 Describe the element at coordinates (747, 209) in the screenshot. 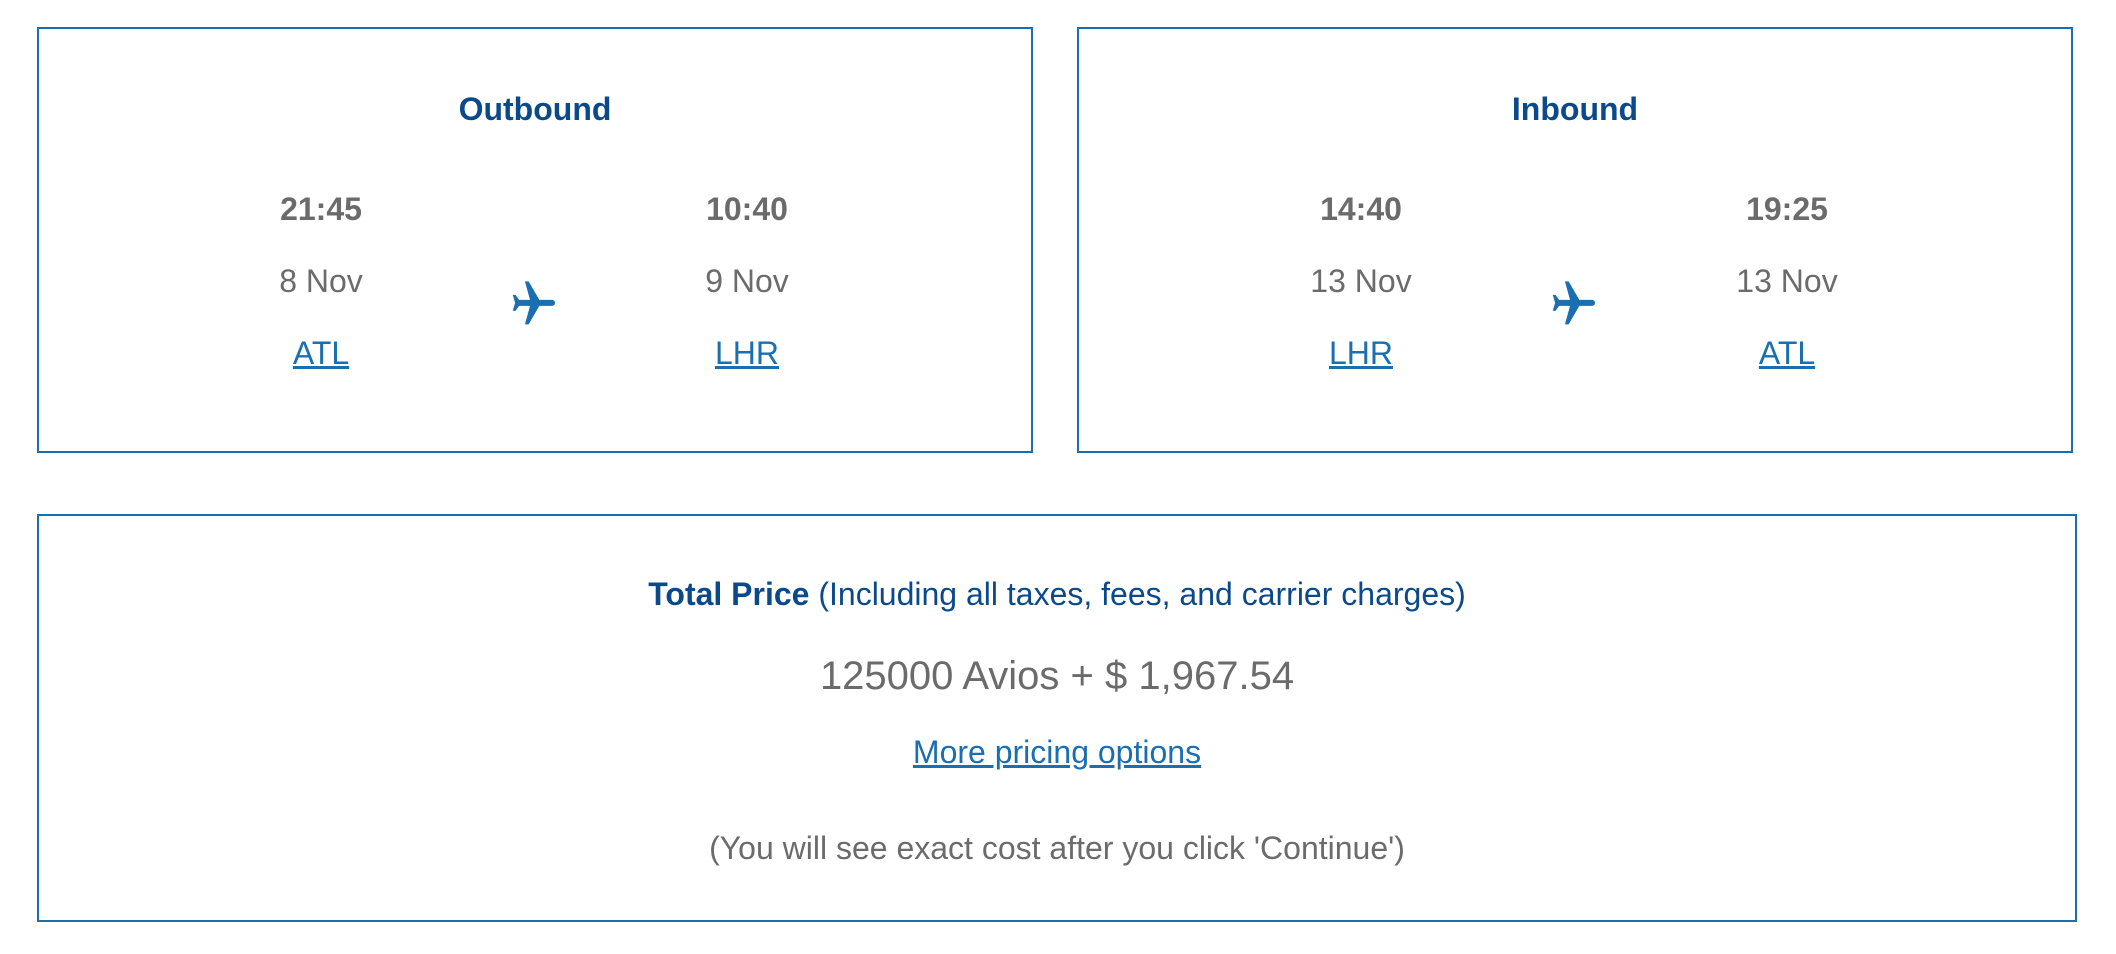

I see `arrival-time: 10:40` at that location.